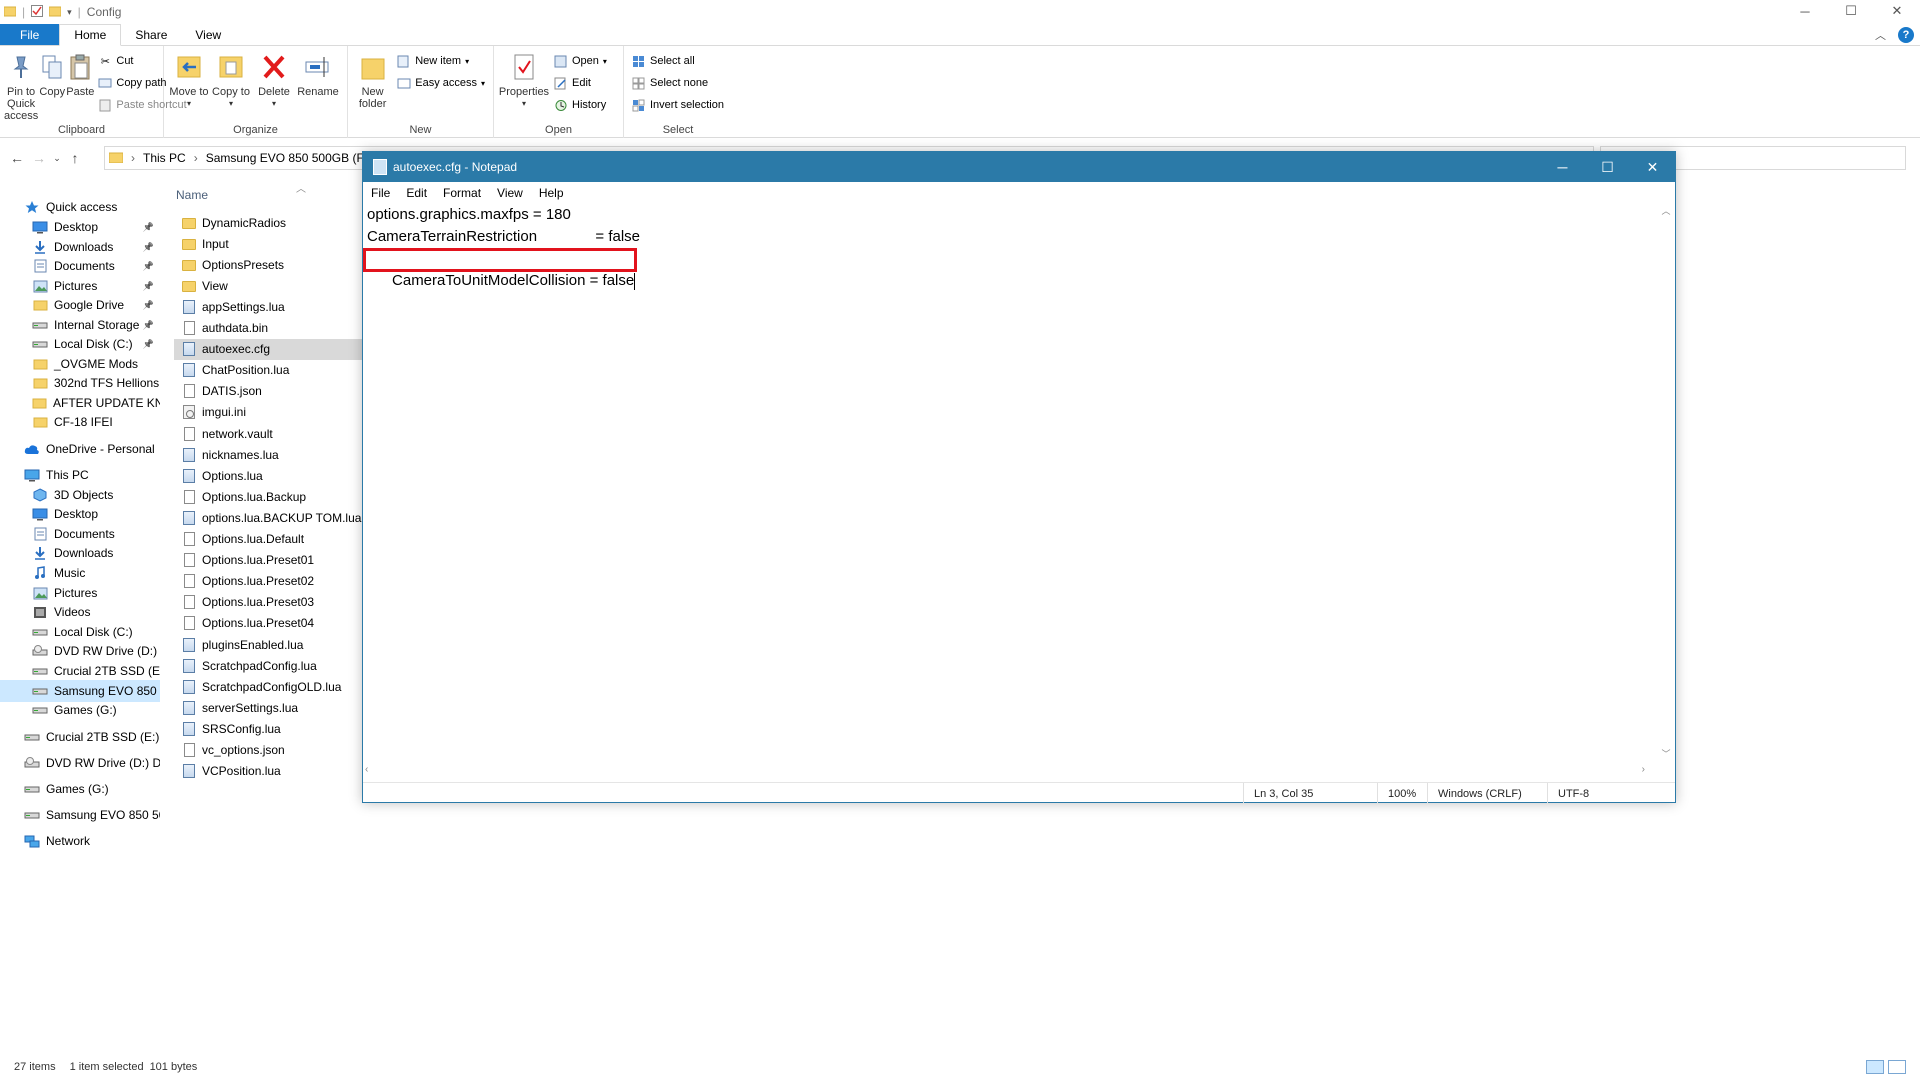 This screenshot has height=1080, width=1920. Describe the element at coordinates (80, 227) in the screenshot. I see `nav-item: Desktop 📌` at that location.